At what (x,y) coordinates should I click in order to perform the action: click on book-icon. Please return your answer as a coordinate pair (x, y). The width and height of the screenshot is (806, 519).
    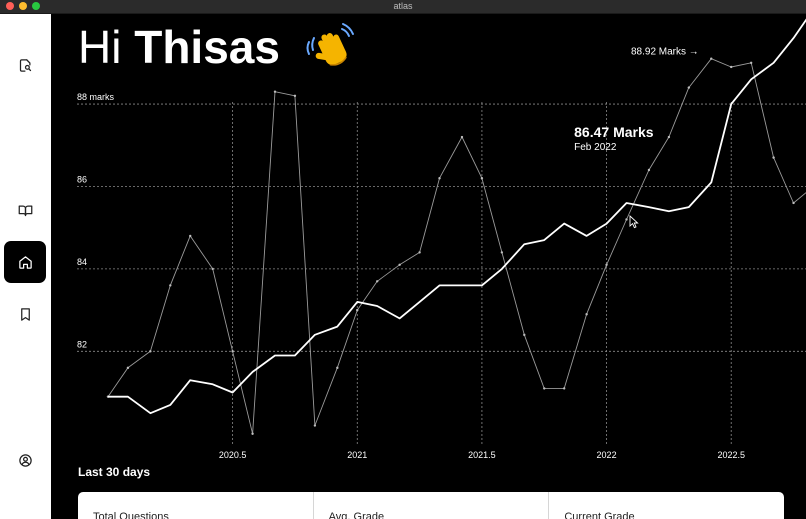
    Looking at the image, I should click on (25, 210).